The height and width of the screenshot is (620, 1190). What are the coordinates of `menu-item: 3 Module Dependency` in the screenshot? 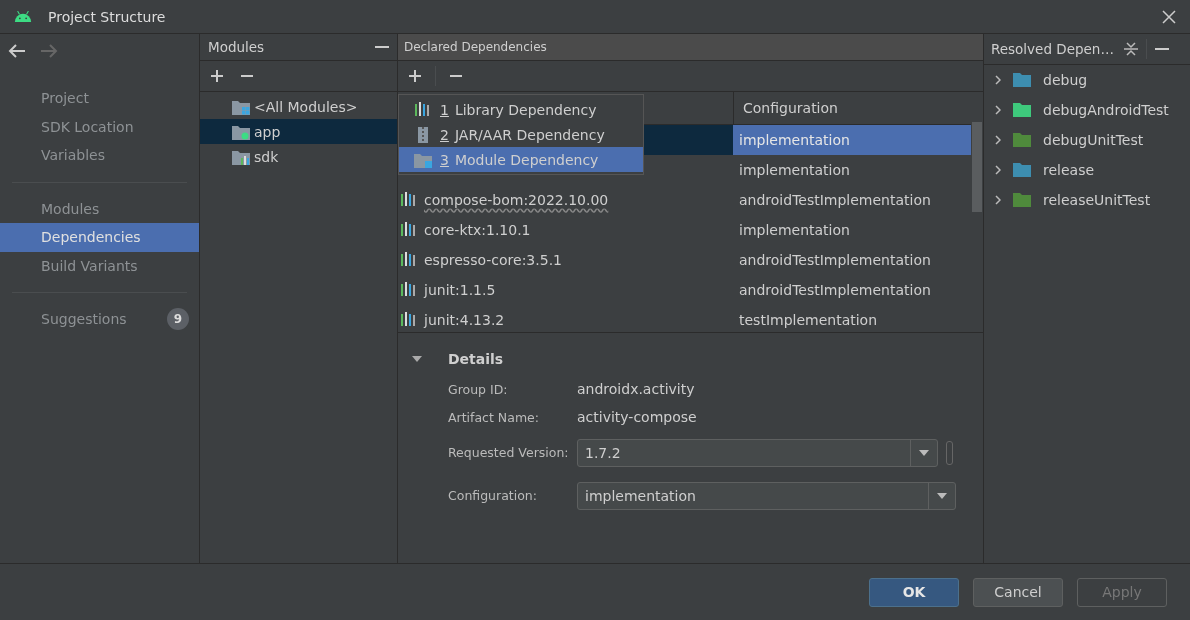 It's located at (521, 159).